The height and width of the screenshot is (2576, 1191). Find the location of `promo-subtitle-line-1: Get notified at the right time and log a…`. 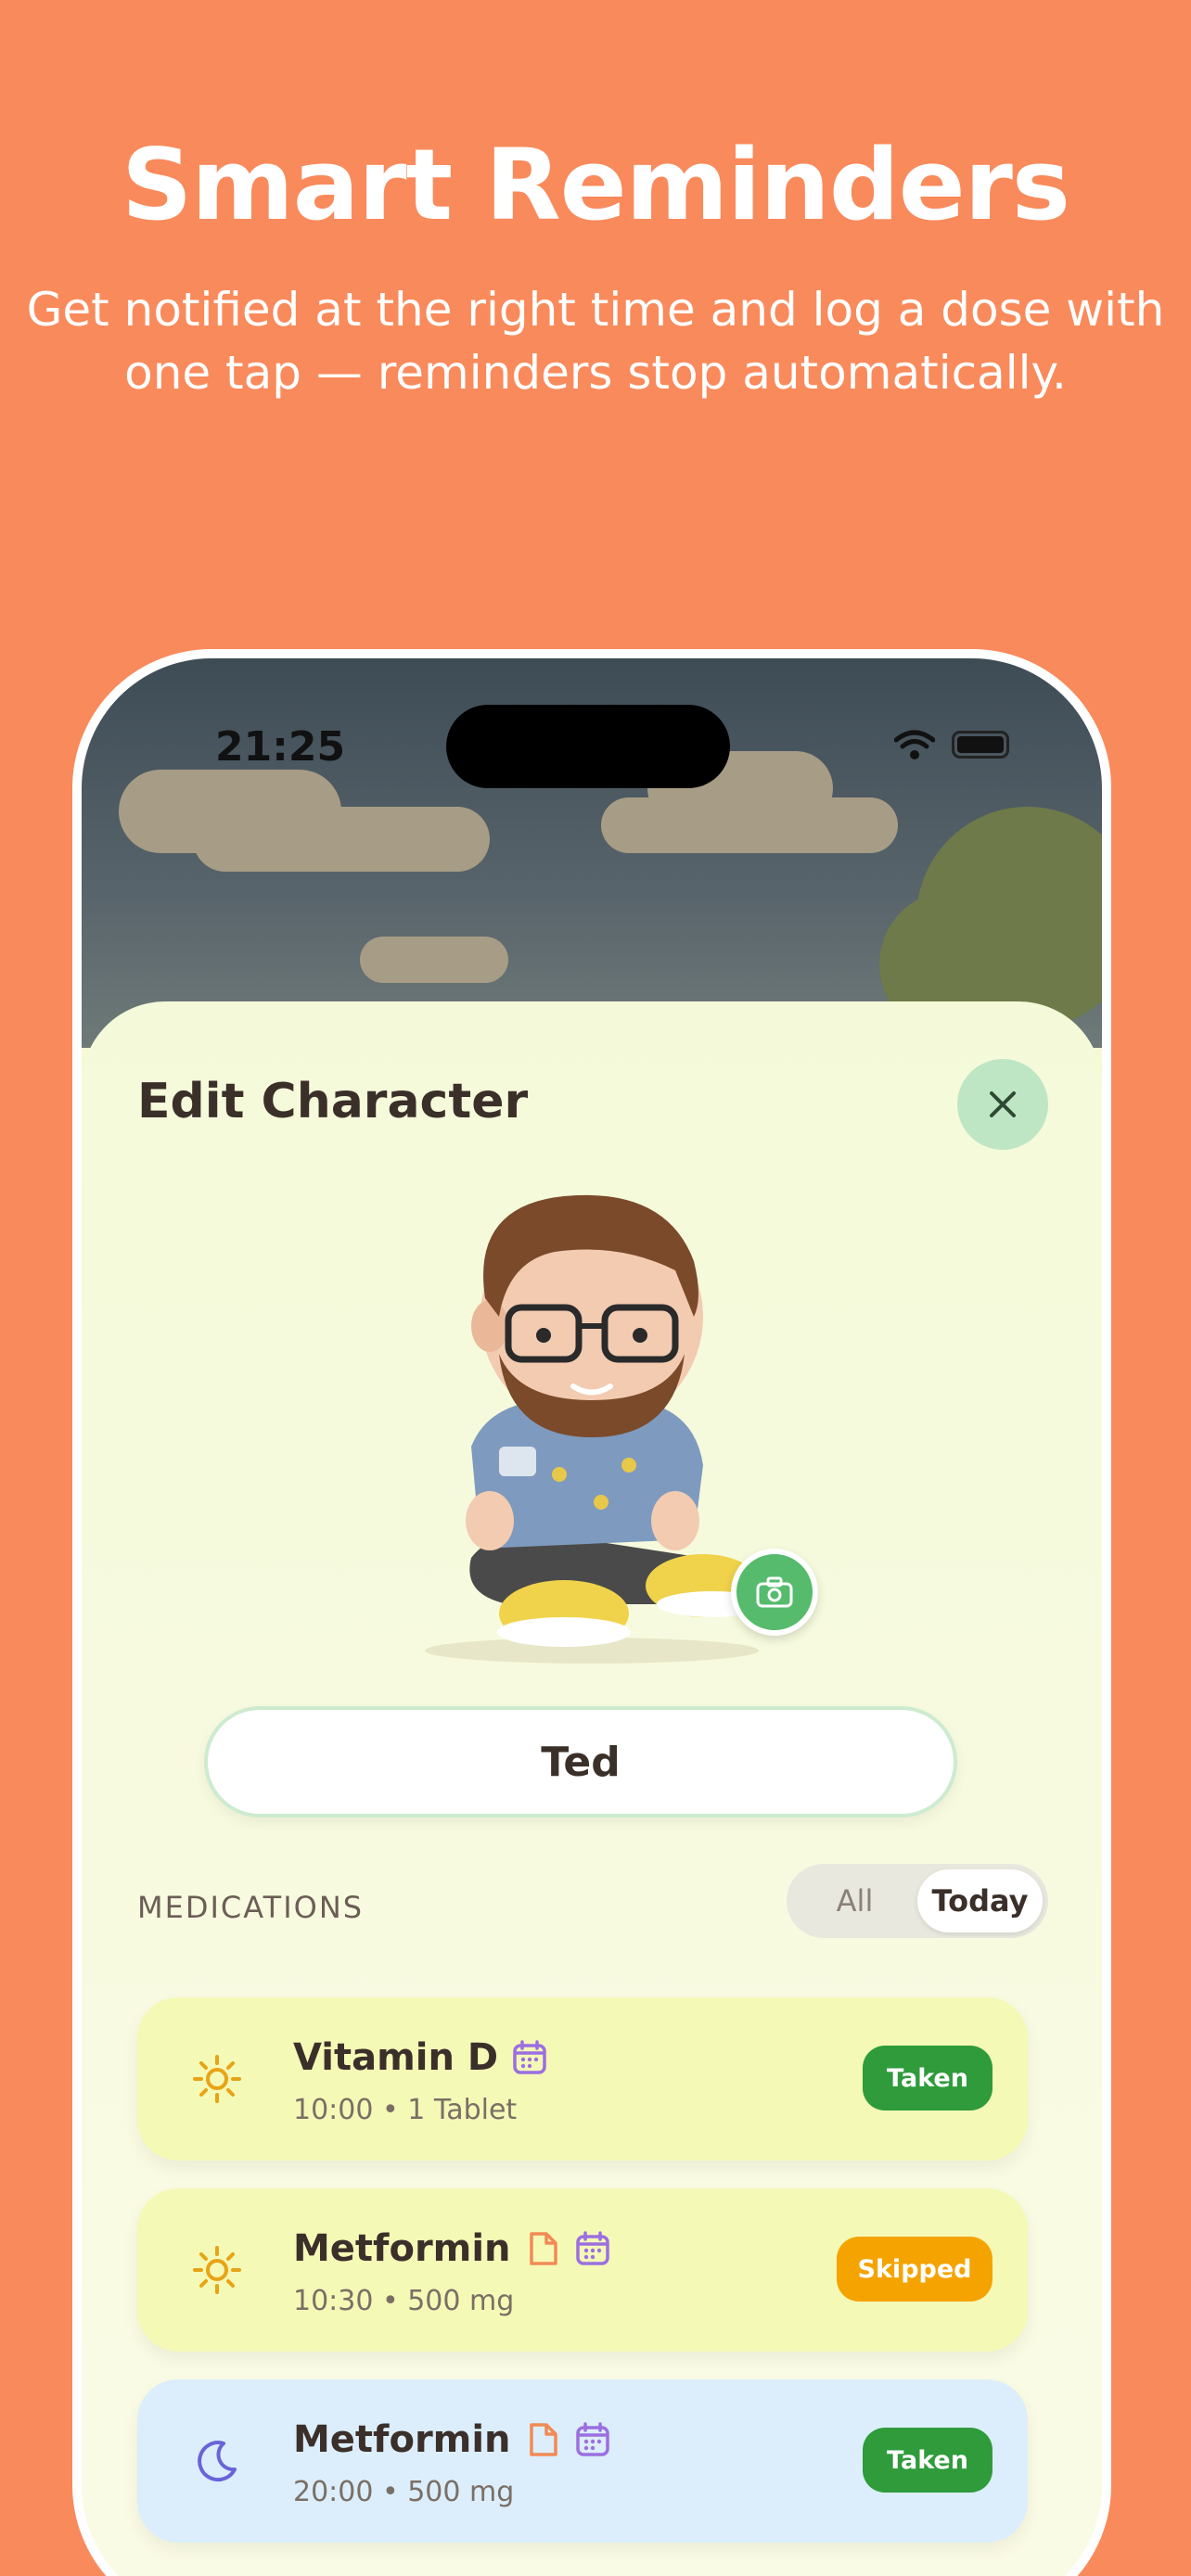

promo-subtitle-line-1: Get notified at the right time and log a… is located at coordinates (595, 310).